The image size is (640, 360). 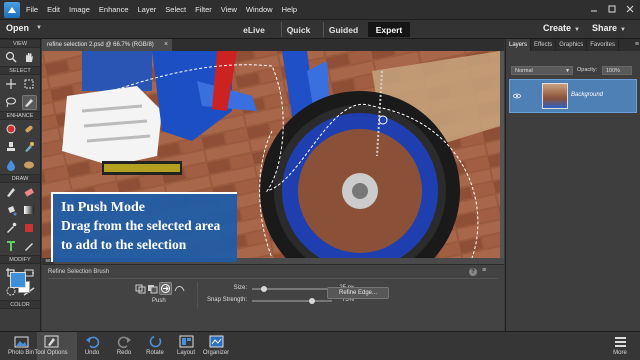 What do you see at coordinates (502, 154) in the screenshot?
I see `vertical-scrollbar` at bounding box center [502, 154].